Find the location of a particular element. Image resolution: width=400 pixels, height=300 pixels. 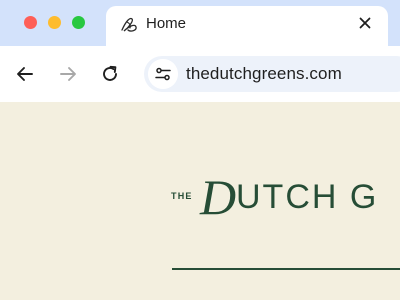

brand-logo: THE D UTCH G is located at coordinates (274, 197).